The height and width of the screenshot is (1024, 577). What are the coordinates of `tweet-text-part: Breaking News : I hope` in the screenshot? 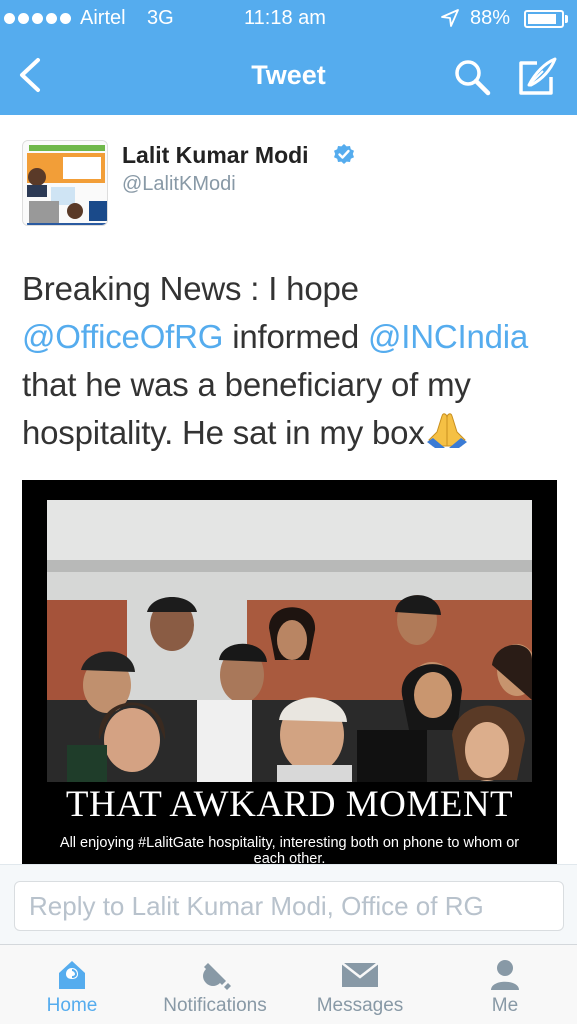 It's located at (190, 288).